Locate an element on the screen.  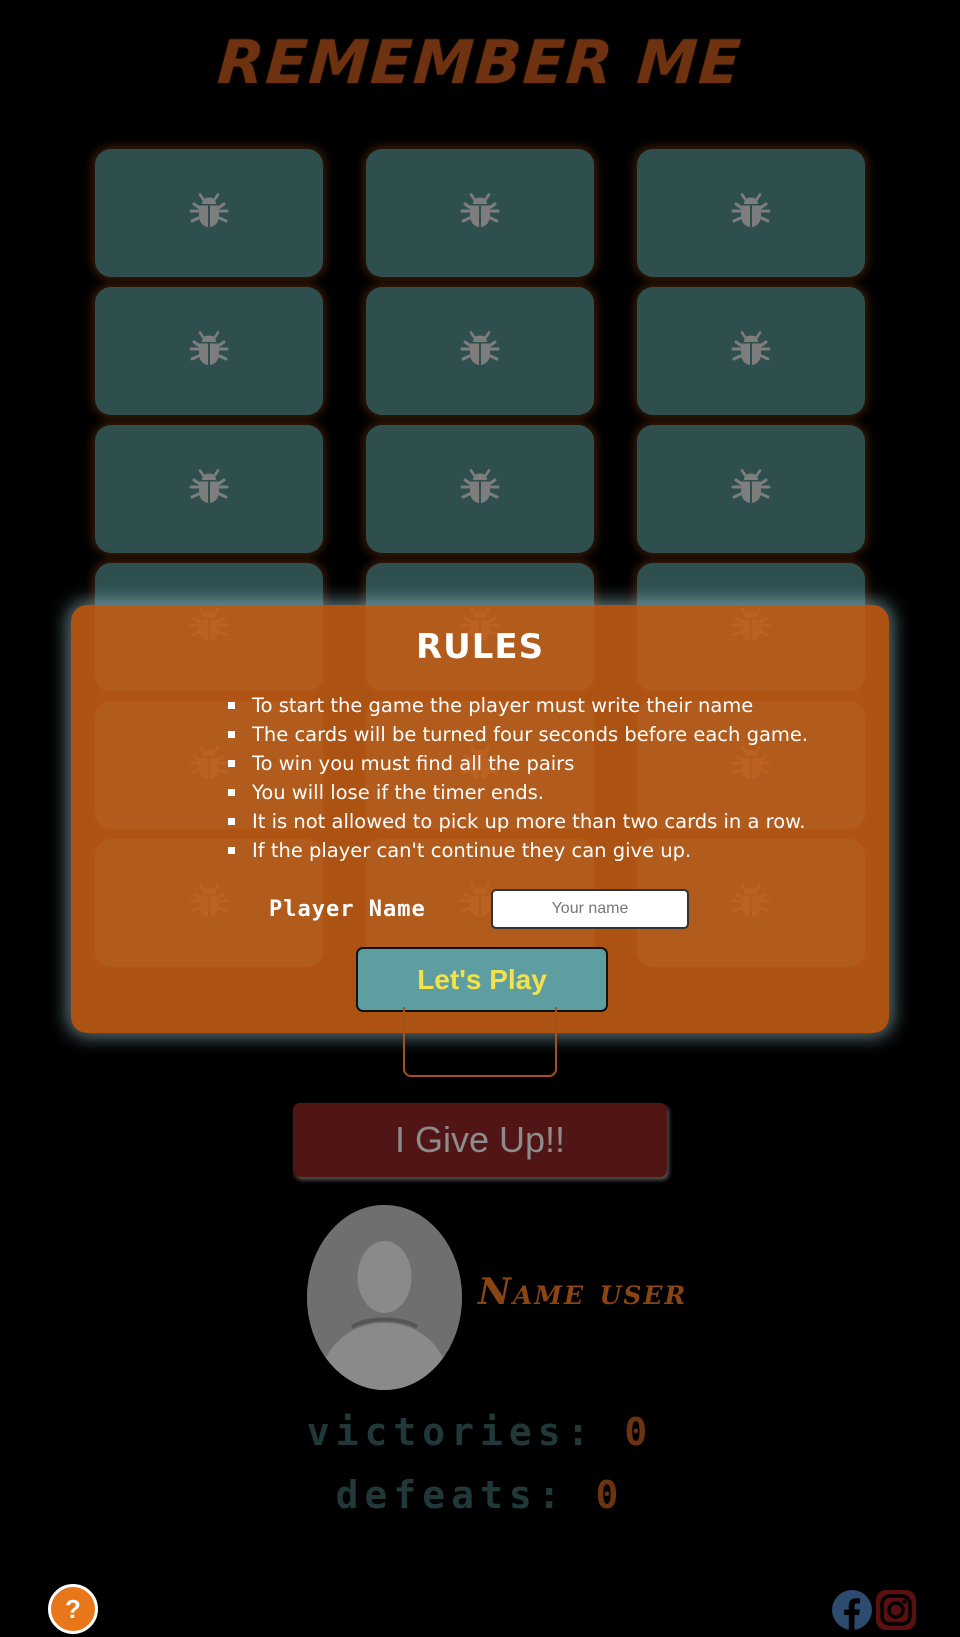
player-name-input is located at coordinates (590, 909).